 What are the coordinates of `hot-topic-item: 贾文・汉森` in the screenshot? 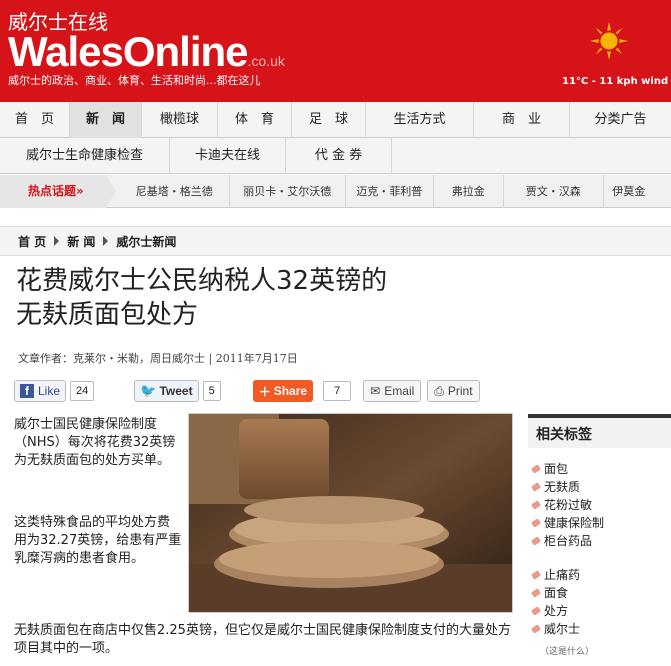 It's located at (554, 191).